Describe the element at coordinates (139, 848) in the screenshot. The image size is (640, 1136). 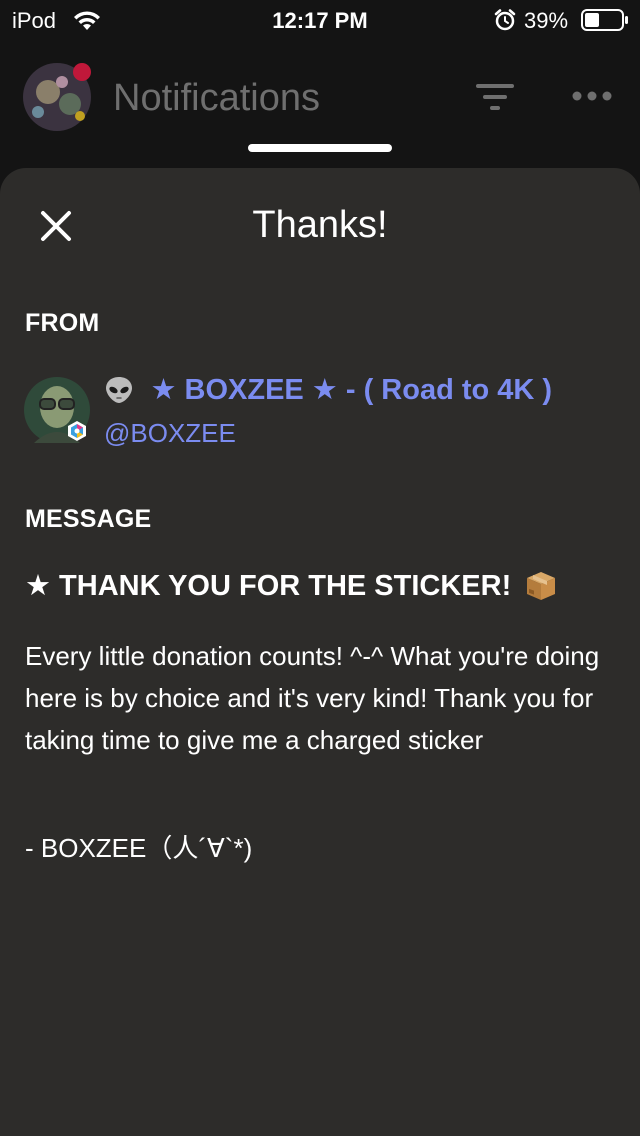
I see `message-signoff: - BOXZEE（人´∀`*)` at that location.